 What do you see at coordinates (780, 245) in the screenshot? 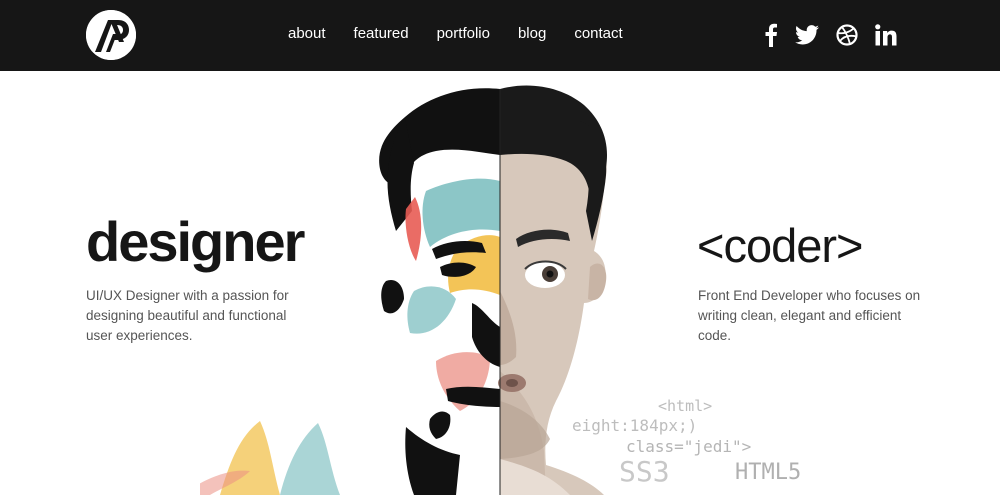
I see `coder-heading: <coder>` at bounding box center [780, 245].